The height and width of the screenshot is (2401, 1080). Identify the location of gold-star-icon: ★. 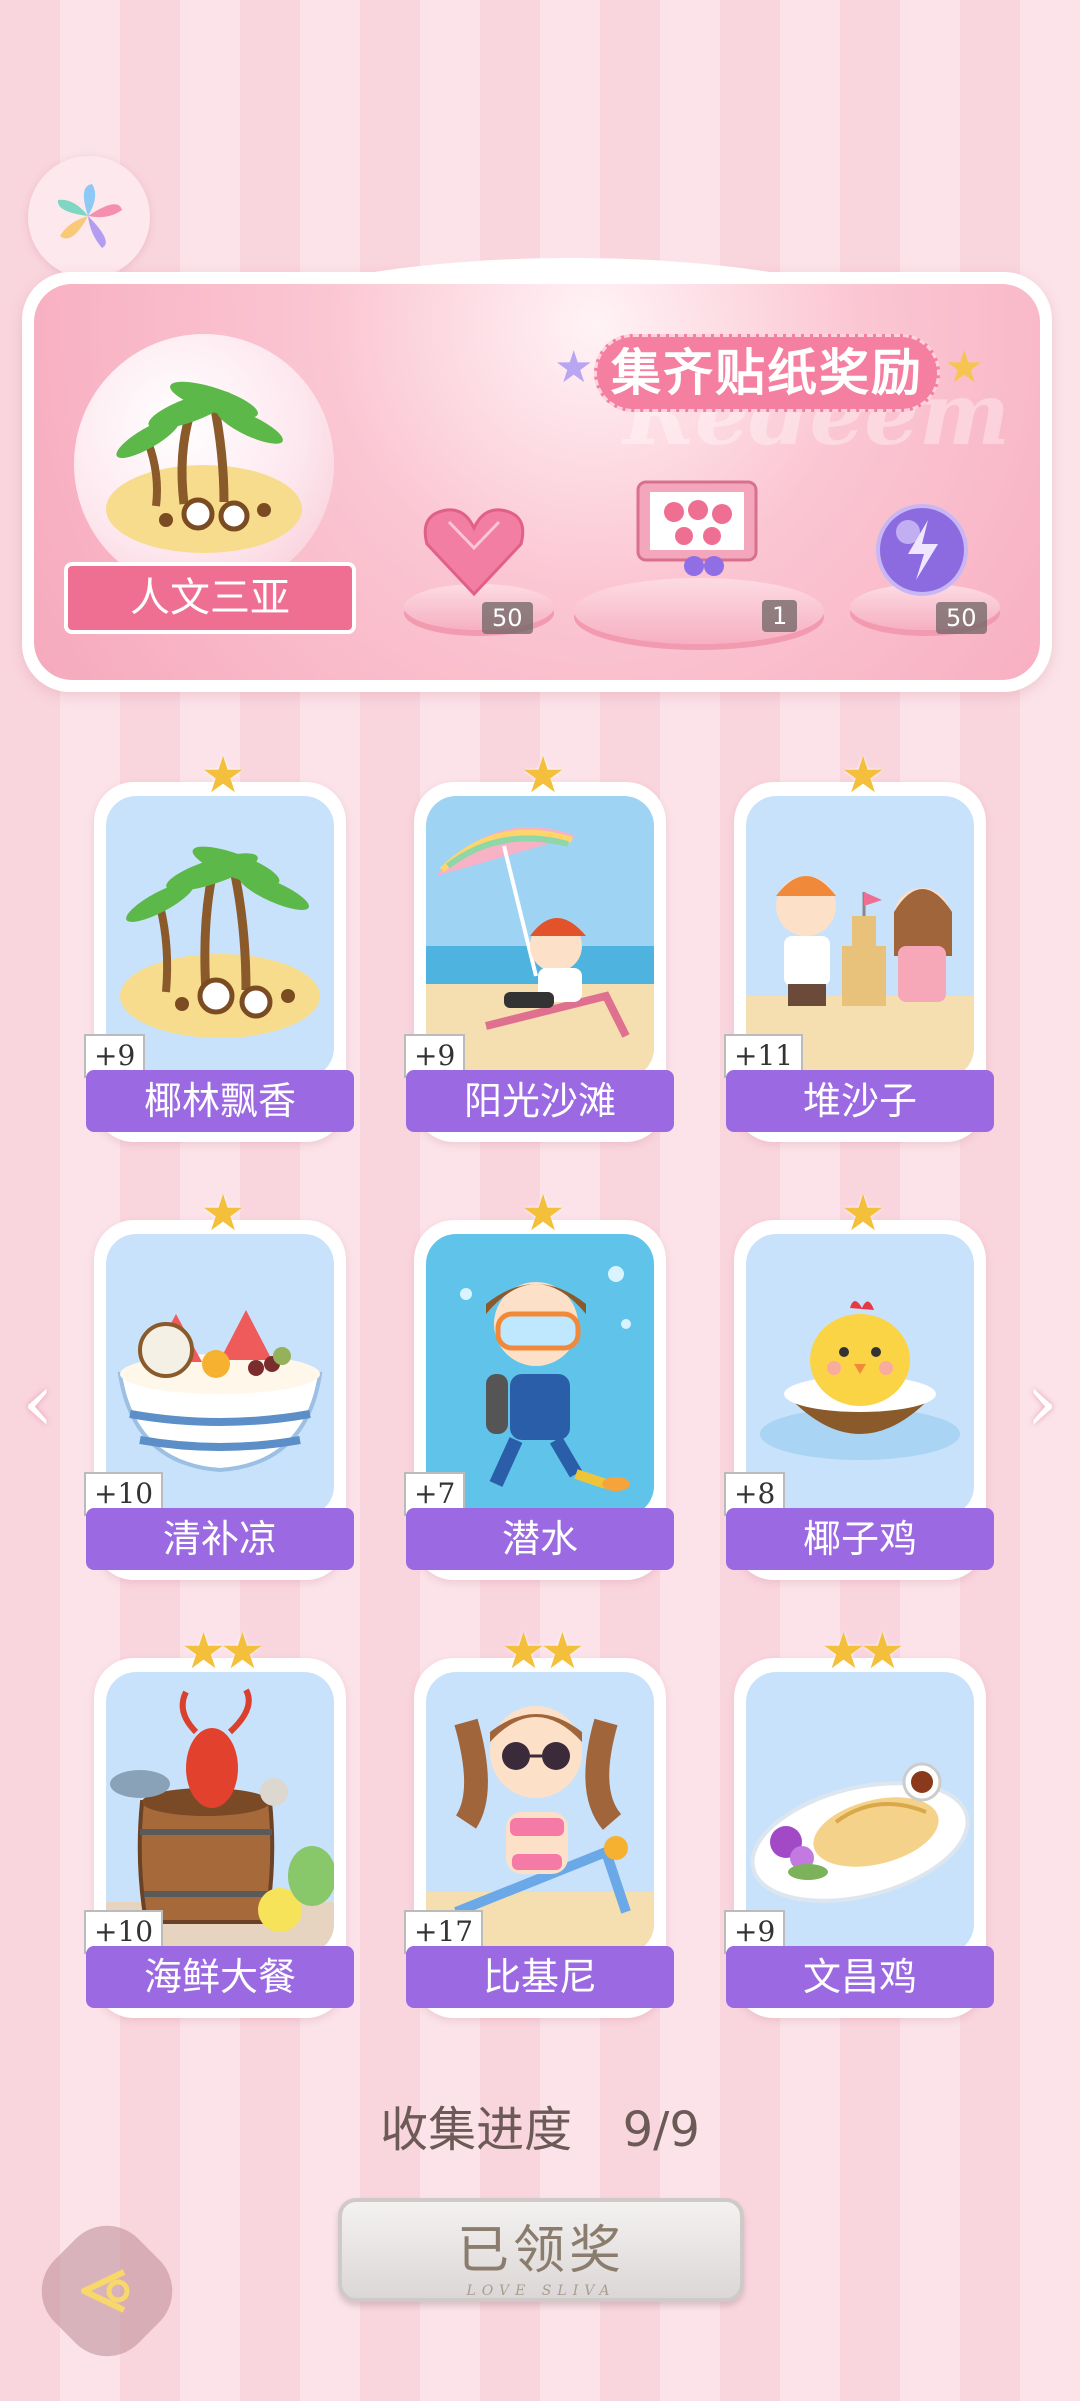
(964, 367).